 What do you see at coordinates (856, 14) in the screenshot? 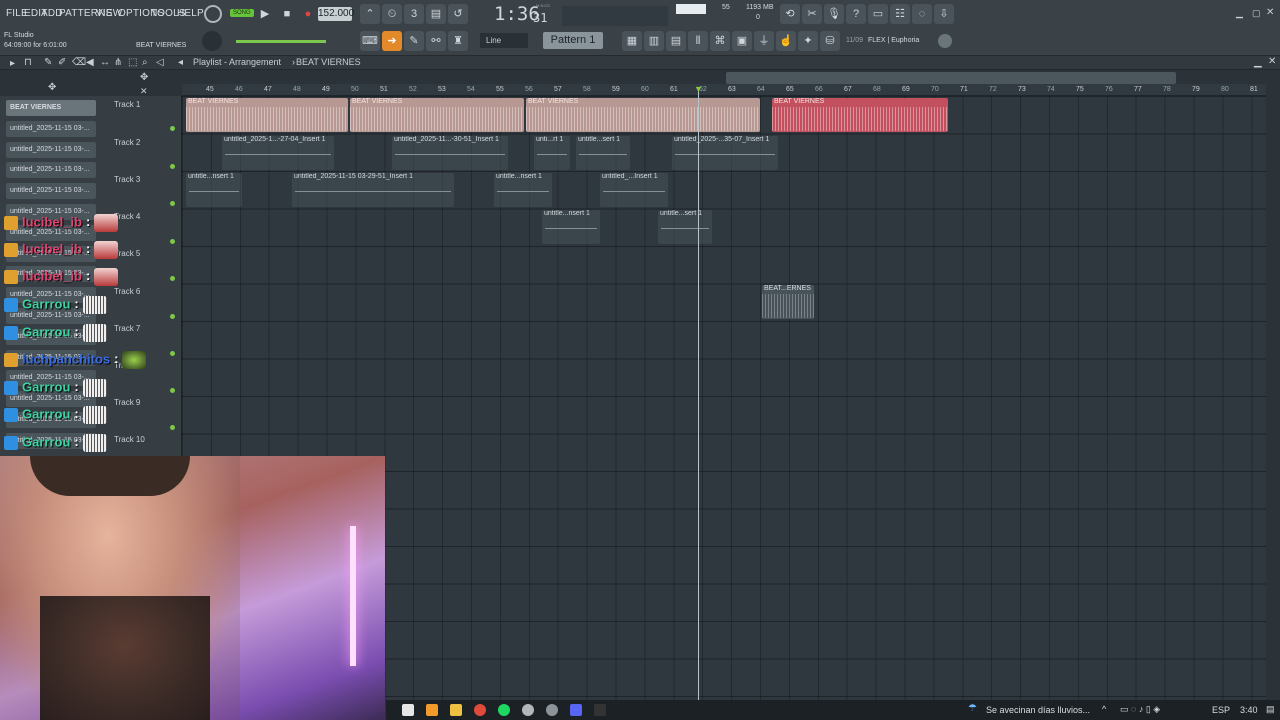
I see `help-icon: ?` at bounding box center [856, 14].